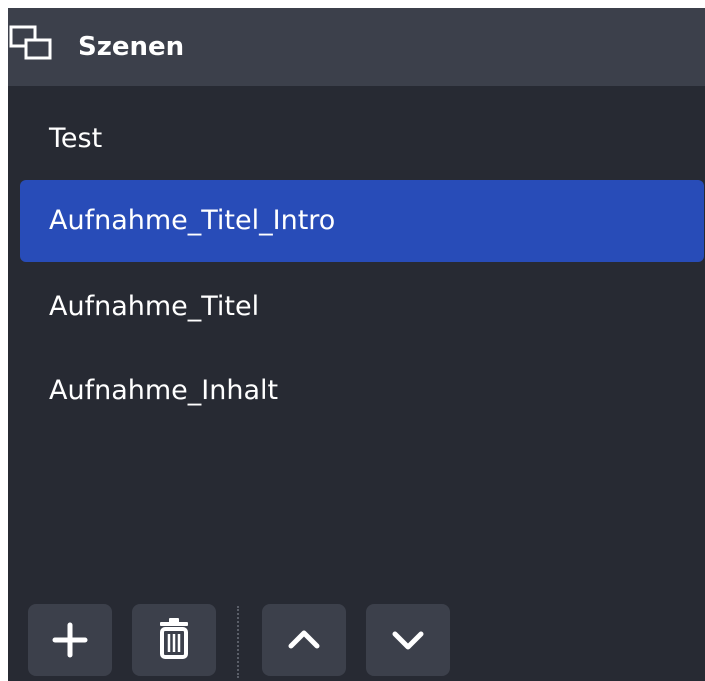 The width and height of the screenshot is (705, 681). I want to click on trash-icon, so click(174, 638).